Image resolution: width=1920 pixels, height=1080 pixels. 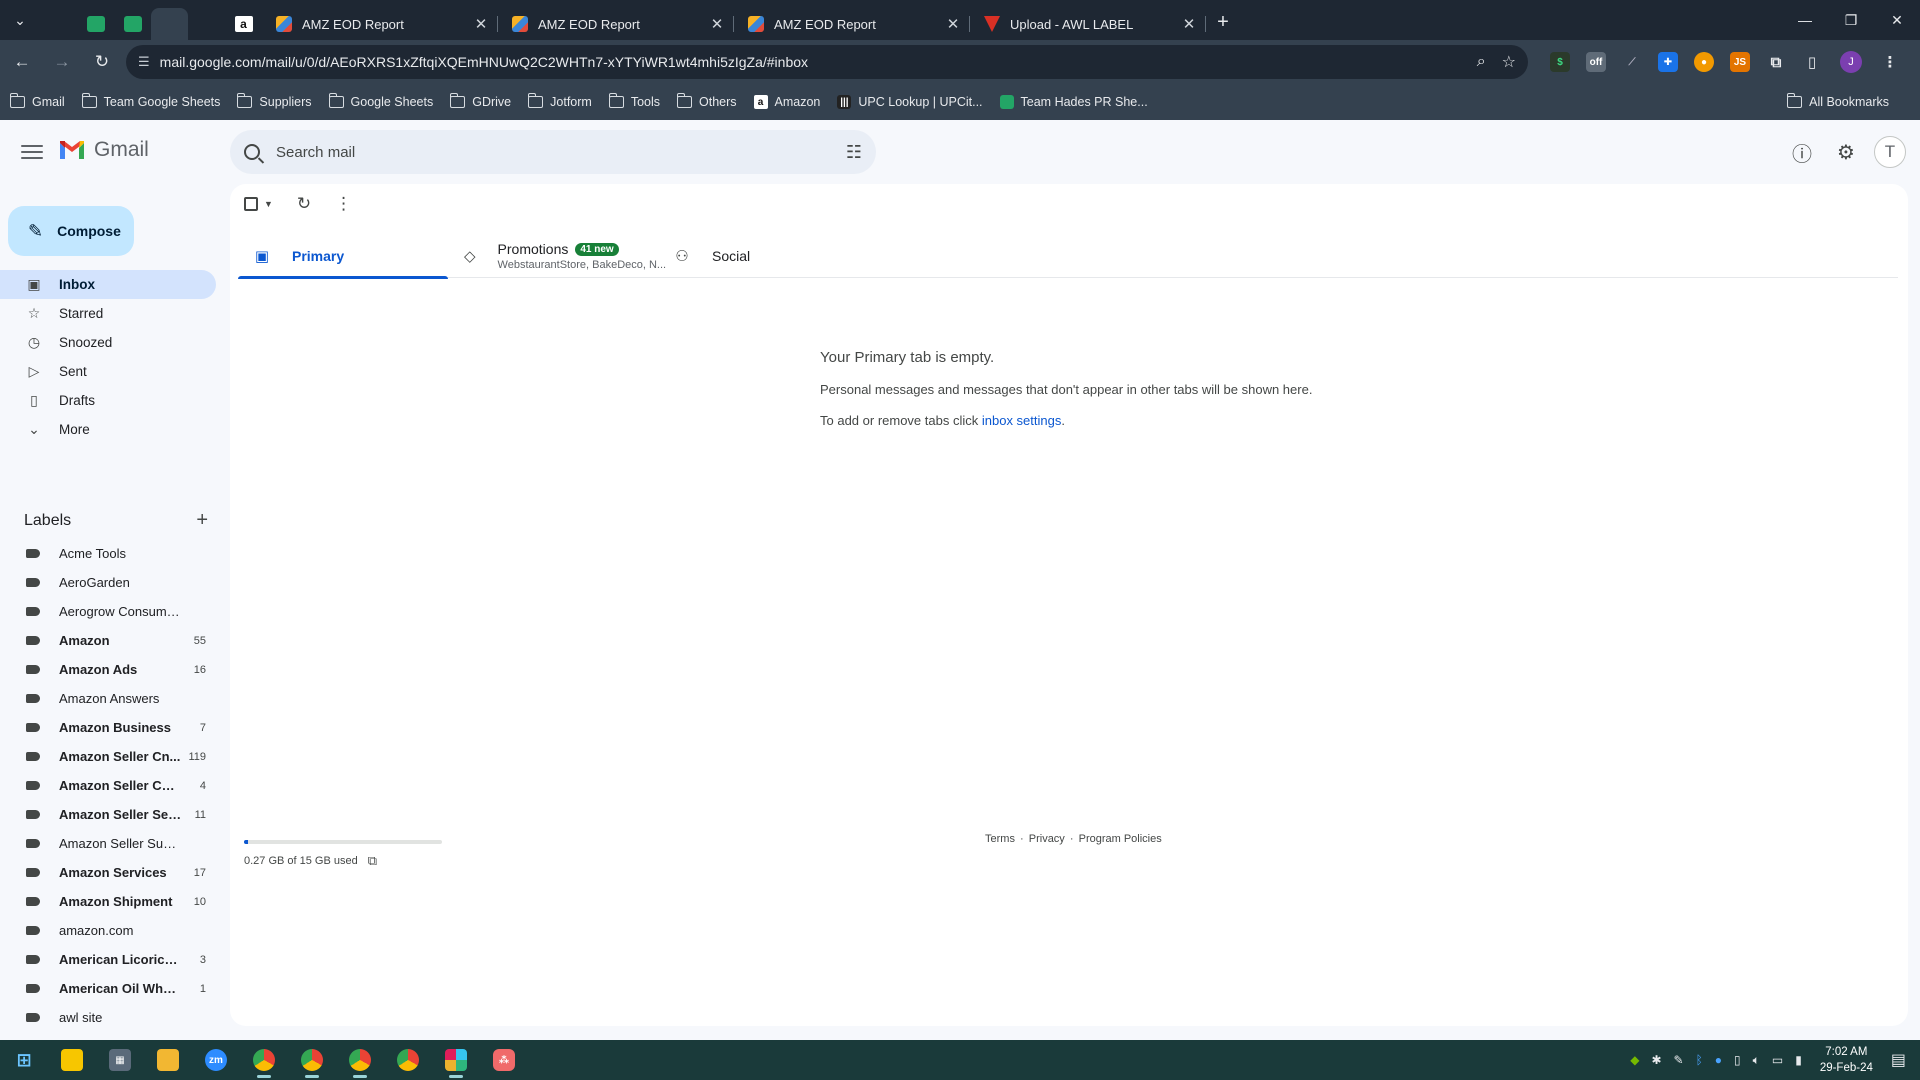 I want to click on sidebar-item-snoozed: ◷ Snoozed, so click(x=108, y=342).